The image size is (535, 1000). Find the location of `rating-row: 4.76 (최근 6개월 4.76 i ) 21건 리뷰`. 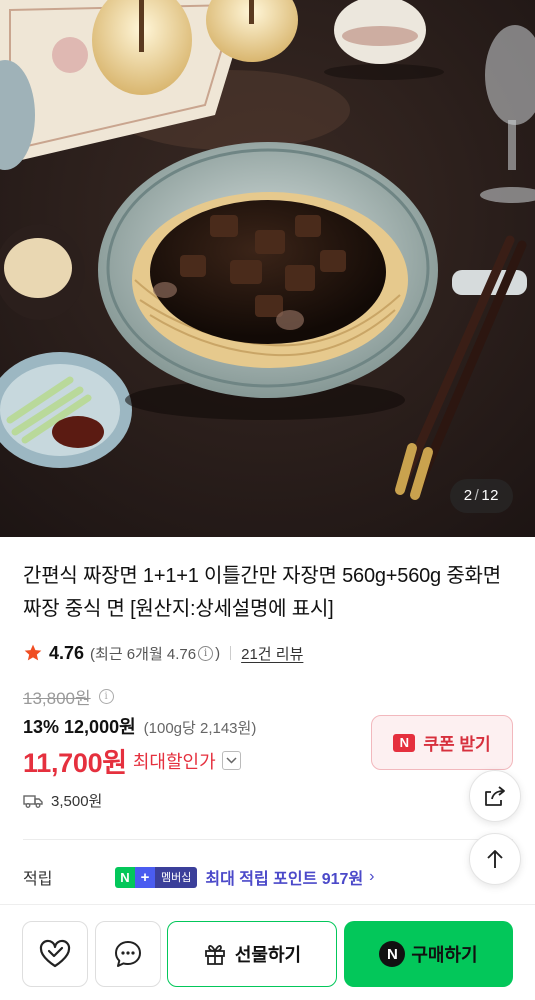

rating-row: 4.76 (최근 6개월 4.76 i ) 21건 리뷰 is located at coordinates (163, 653).